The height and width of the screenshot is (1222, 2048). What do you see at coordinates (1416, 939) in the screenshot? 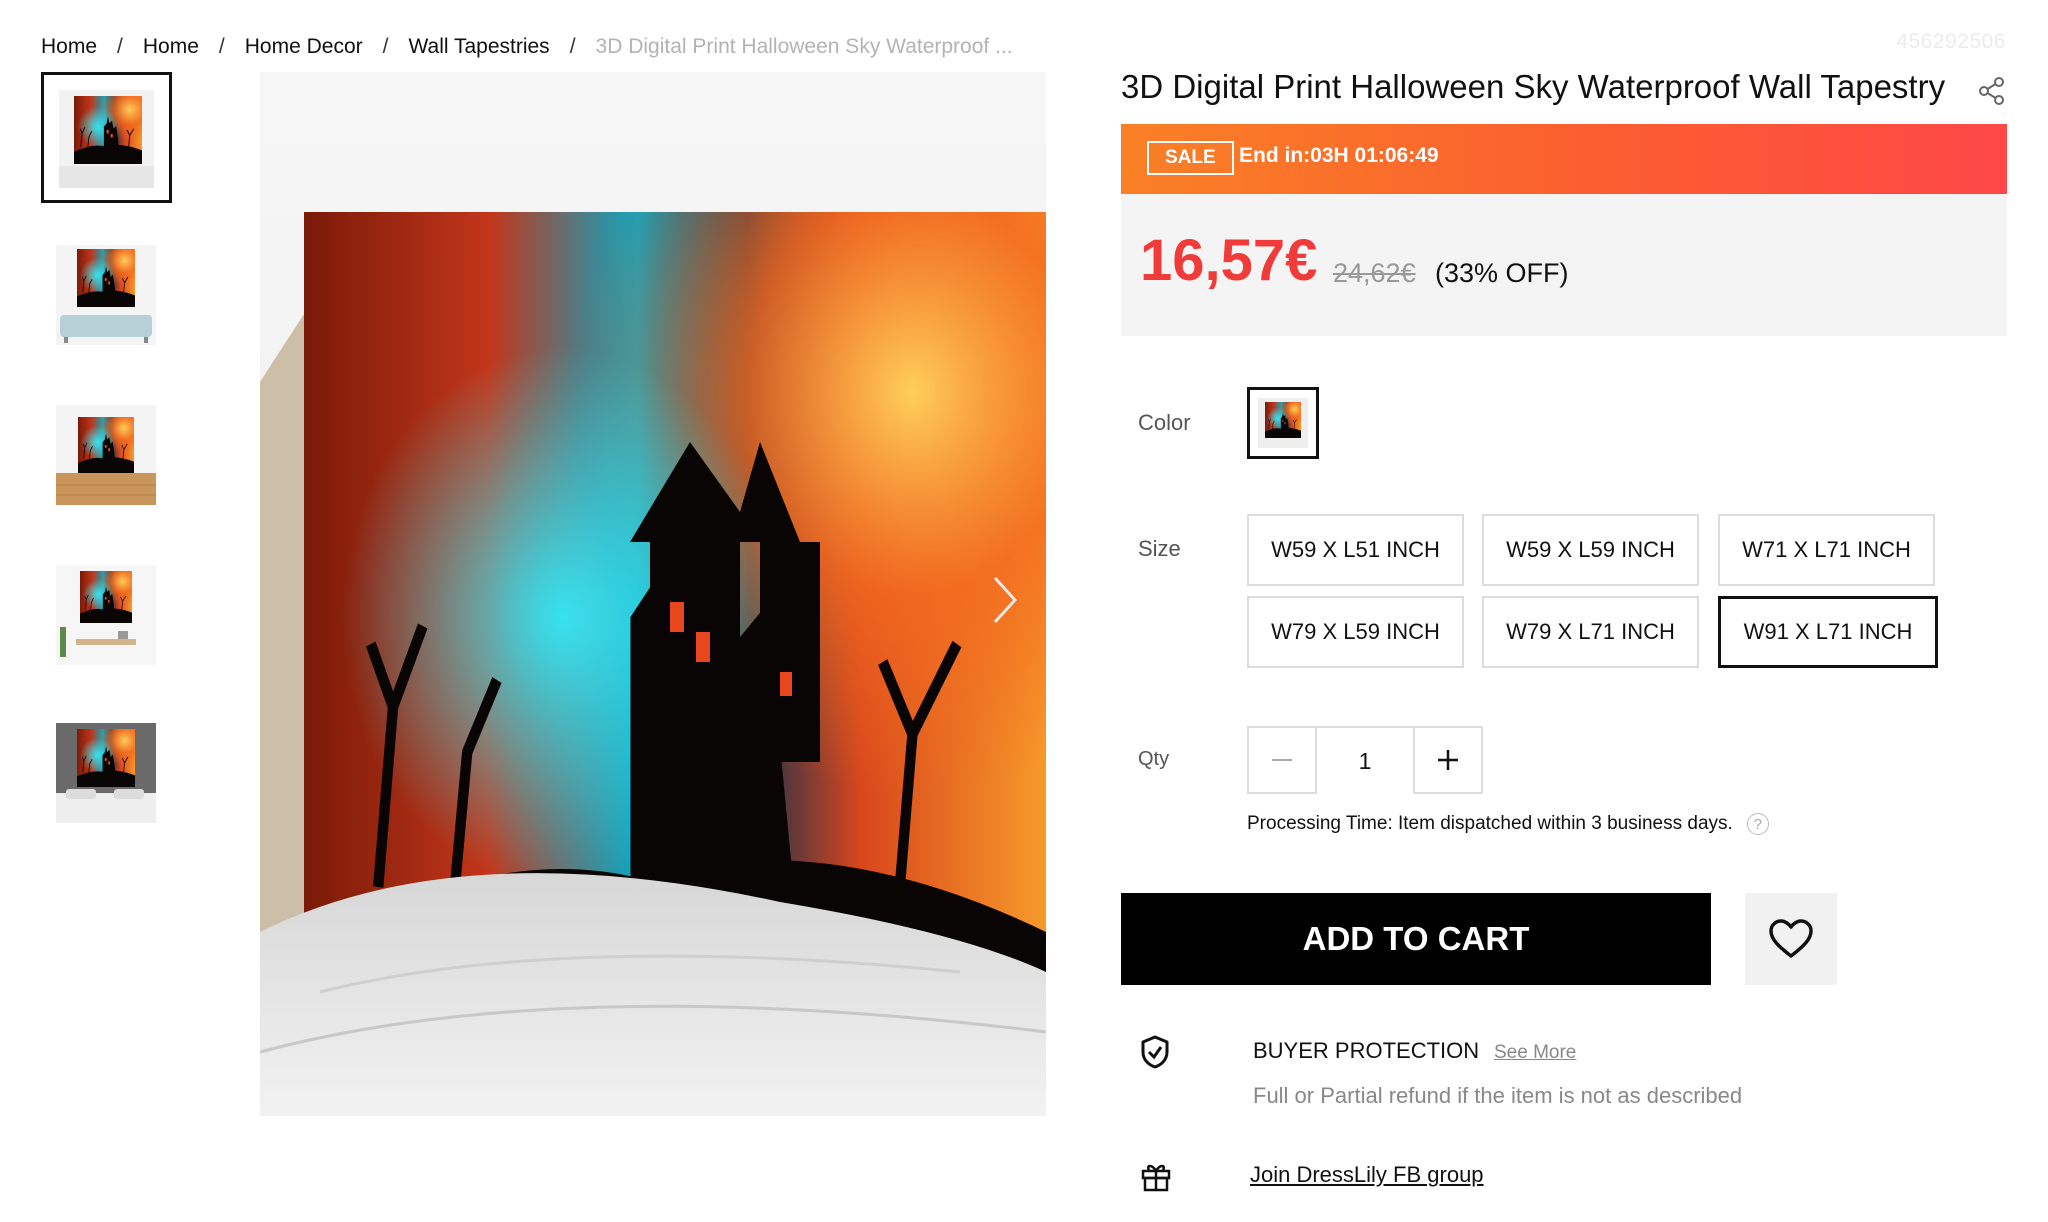
I see `add-to-cart-button: ADD TO CART` at bounding box center [1416, 939].